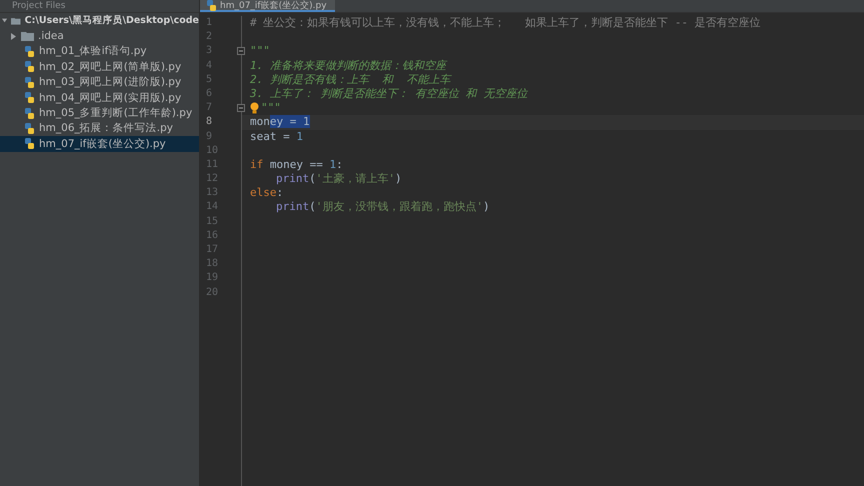 The height and width of the screenshot is (486, 864). I want to click on code-line: 1. 准备将来要做判断的数据：钱和空座, so click(348, 65).